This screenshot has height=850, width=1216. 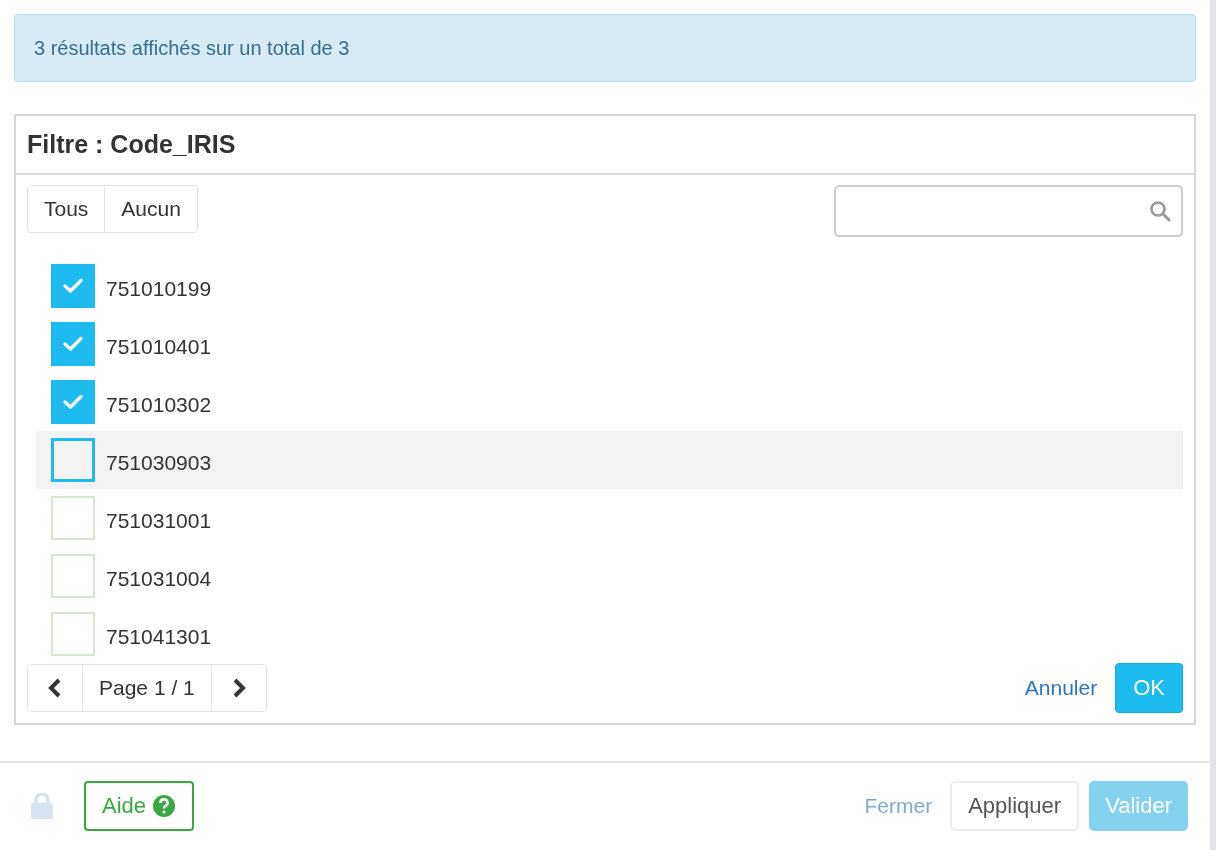 I want to click on apply-button: Appliquer, so click(x=1015, y=806).